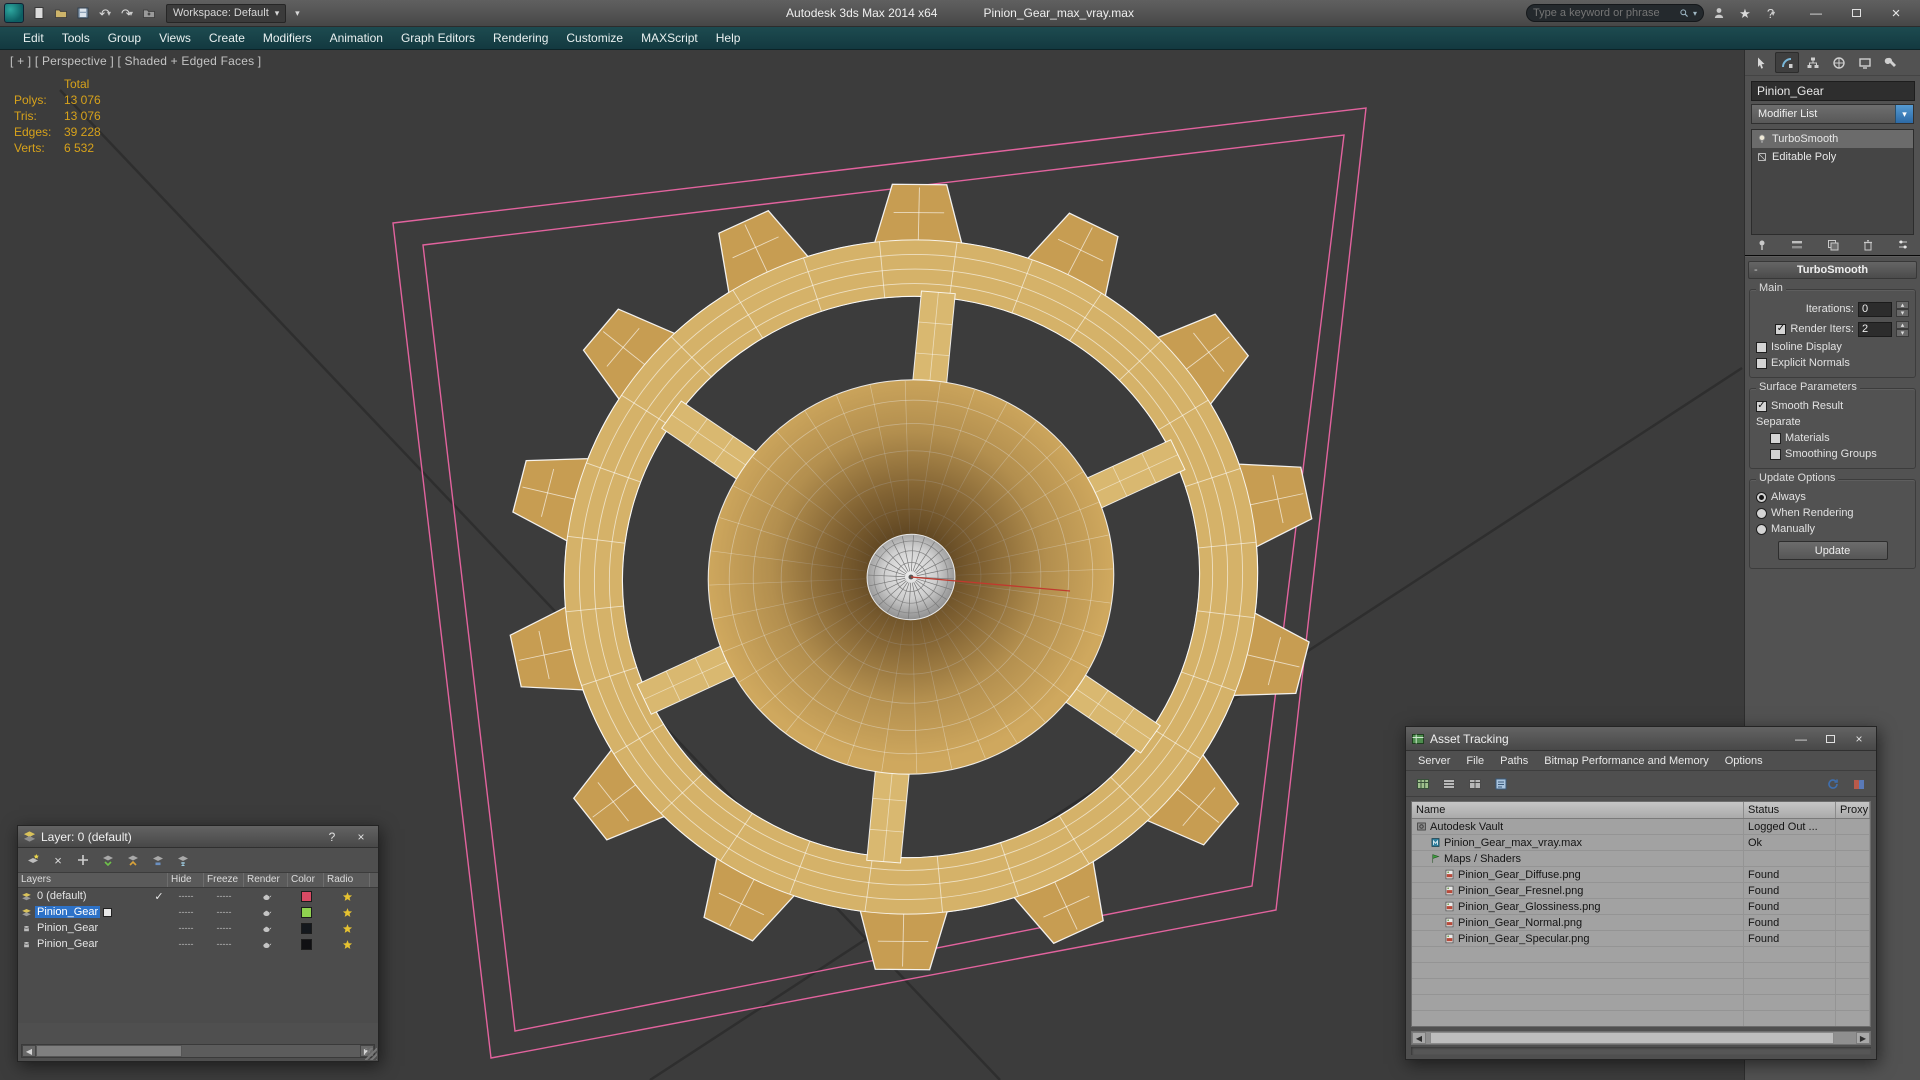 Image resolution: width=1920 pixels, height=1080 pixels. What do you see at coordinates (1615, 13) in the screenshot?
I see `help-search: ▾` at bounding box center [1615, 13].